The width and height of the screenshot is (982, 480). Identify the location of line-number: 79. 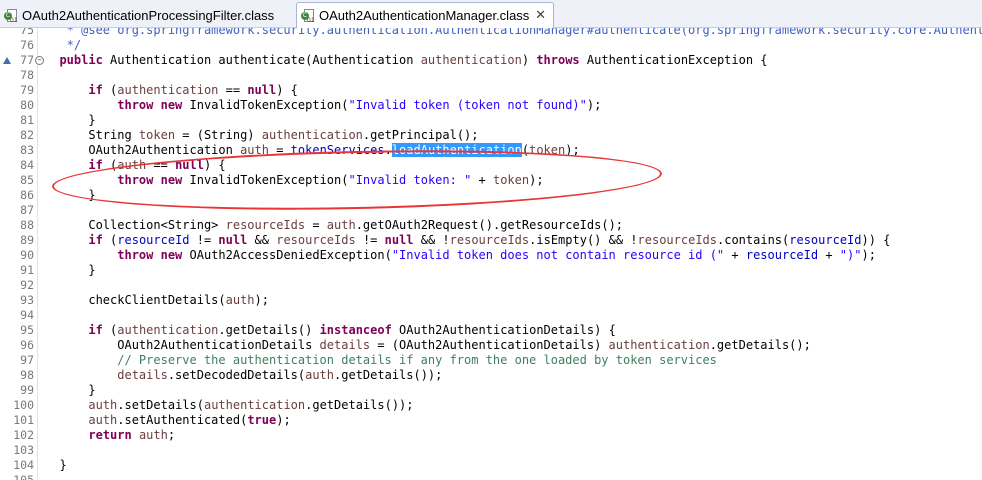
(27, 90).